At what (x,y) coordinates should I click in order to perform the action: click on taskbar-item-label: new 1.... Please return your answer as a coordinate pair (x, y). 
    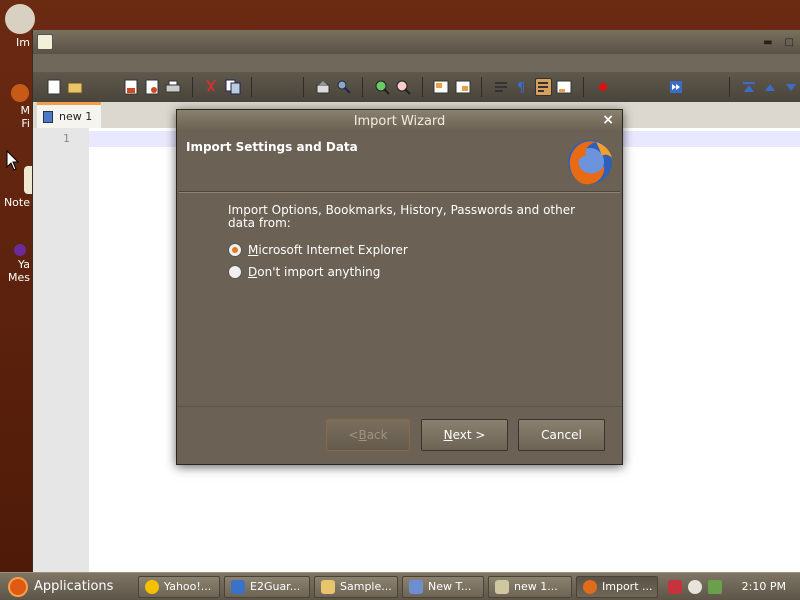
    Looking at the image, I should click on (536, 586).